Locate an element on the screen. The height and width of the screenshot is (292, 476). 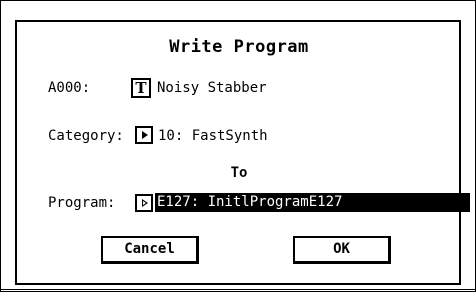
program-label: Program: is located at coordinates (82, 203).